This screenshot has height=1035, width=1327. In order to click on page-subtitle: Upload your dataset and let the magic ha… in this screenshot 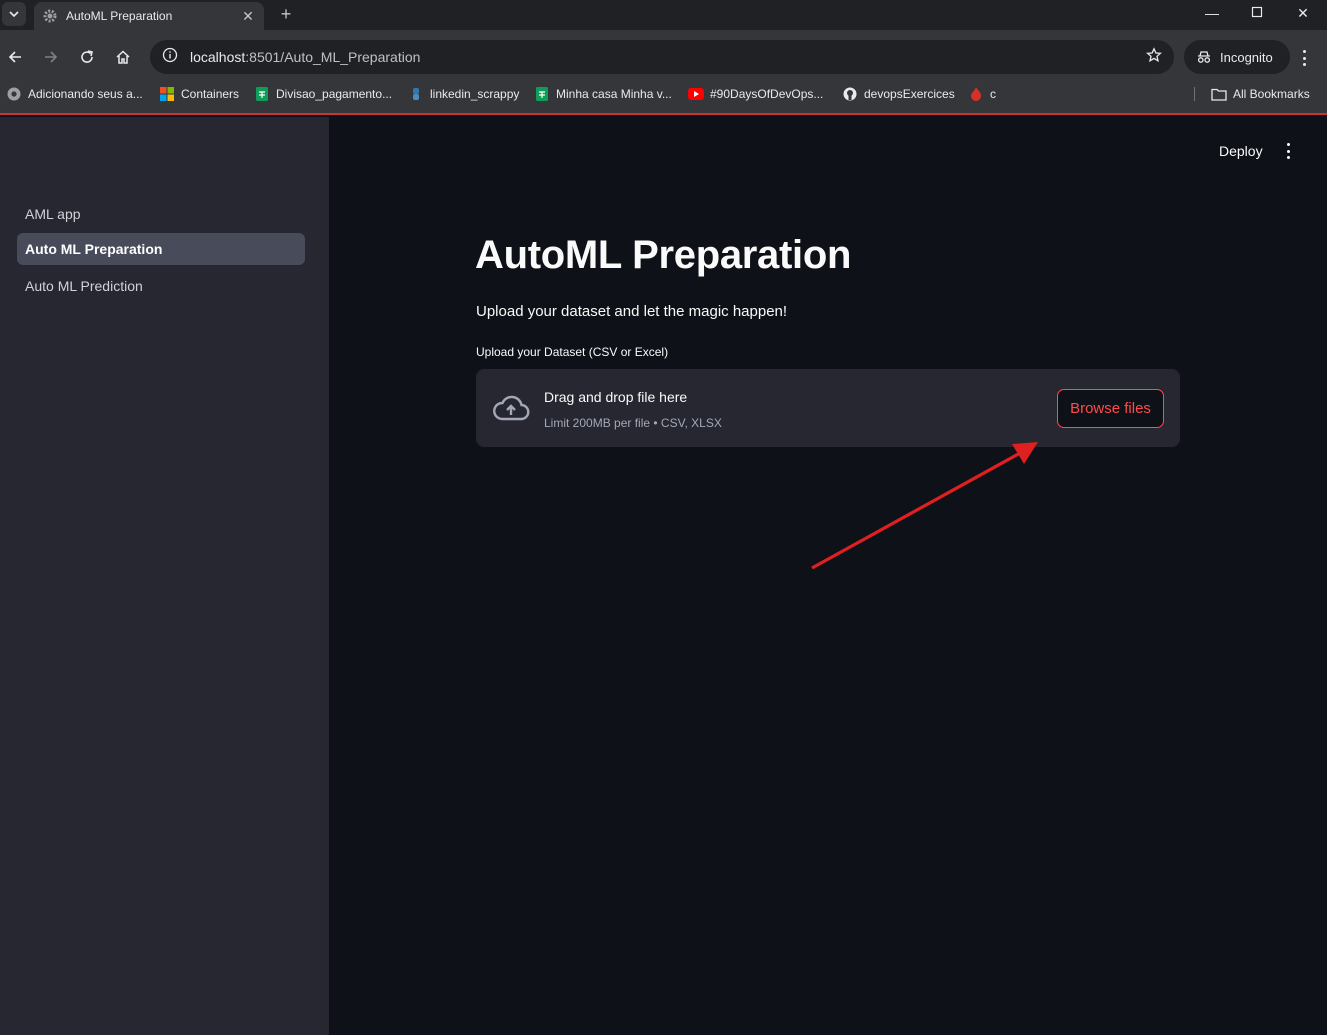, I will do `click(632, 311)`.